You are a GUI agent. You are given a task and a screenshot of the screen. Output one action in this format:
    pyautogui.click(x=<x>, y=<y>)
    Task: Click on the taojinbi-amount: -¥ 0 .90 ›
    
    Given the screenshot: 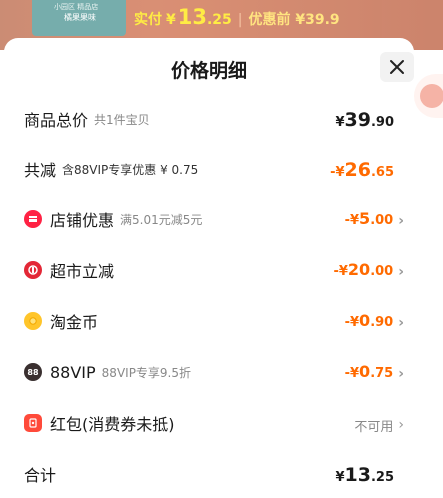 What is the action you would take?
    pyautogui.click(x=374, y=321)
    